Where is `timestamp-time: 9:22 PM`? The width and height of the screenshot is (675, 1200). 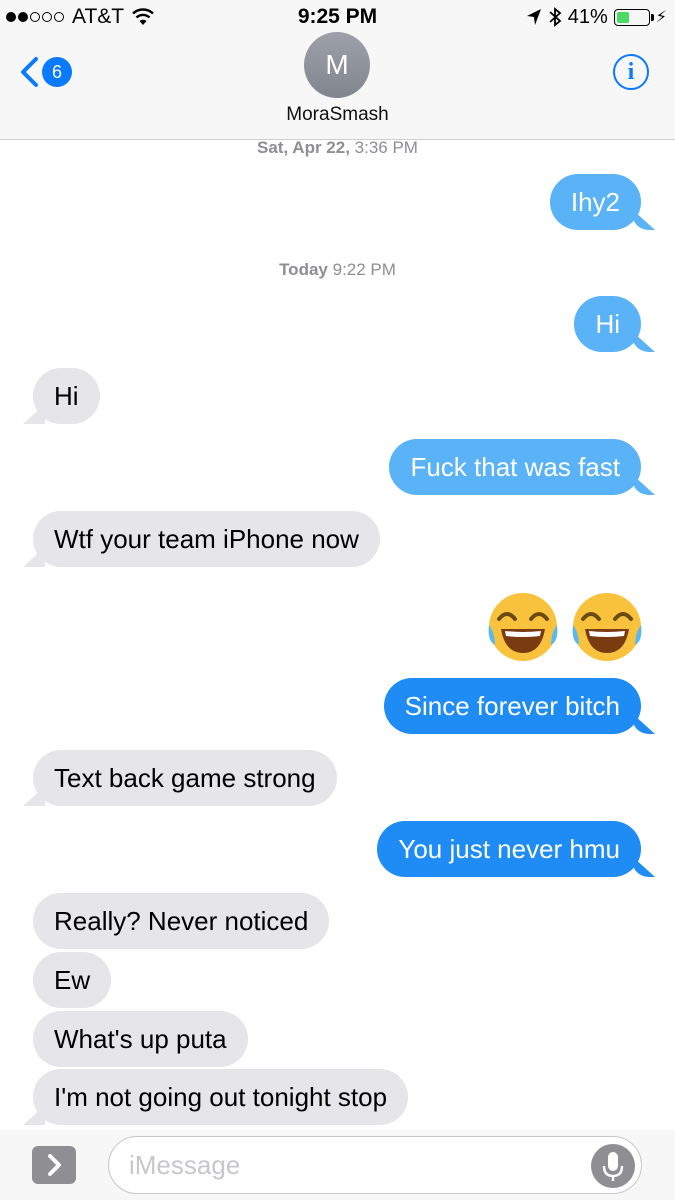
timestamp-time: 9:22 PM is located at coordinates (364, 269).